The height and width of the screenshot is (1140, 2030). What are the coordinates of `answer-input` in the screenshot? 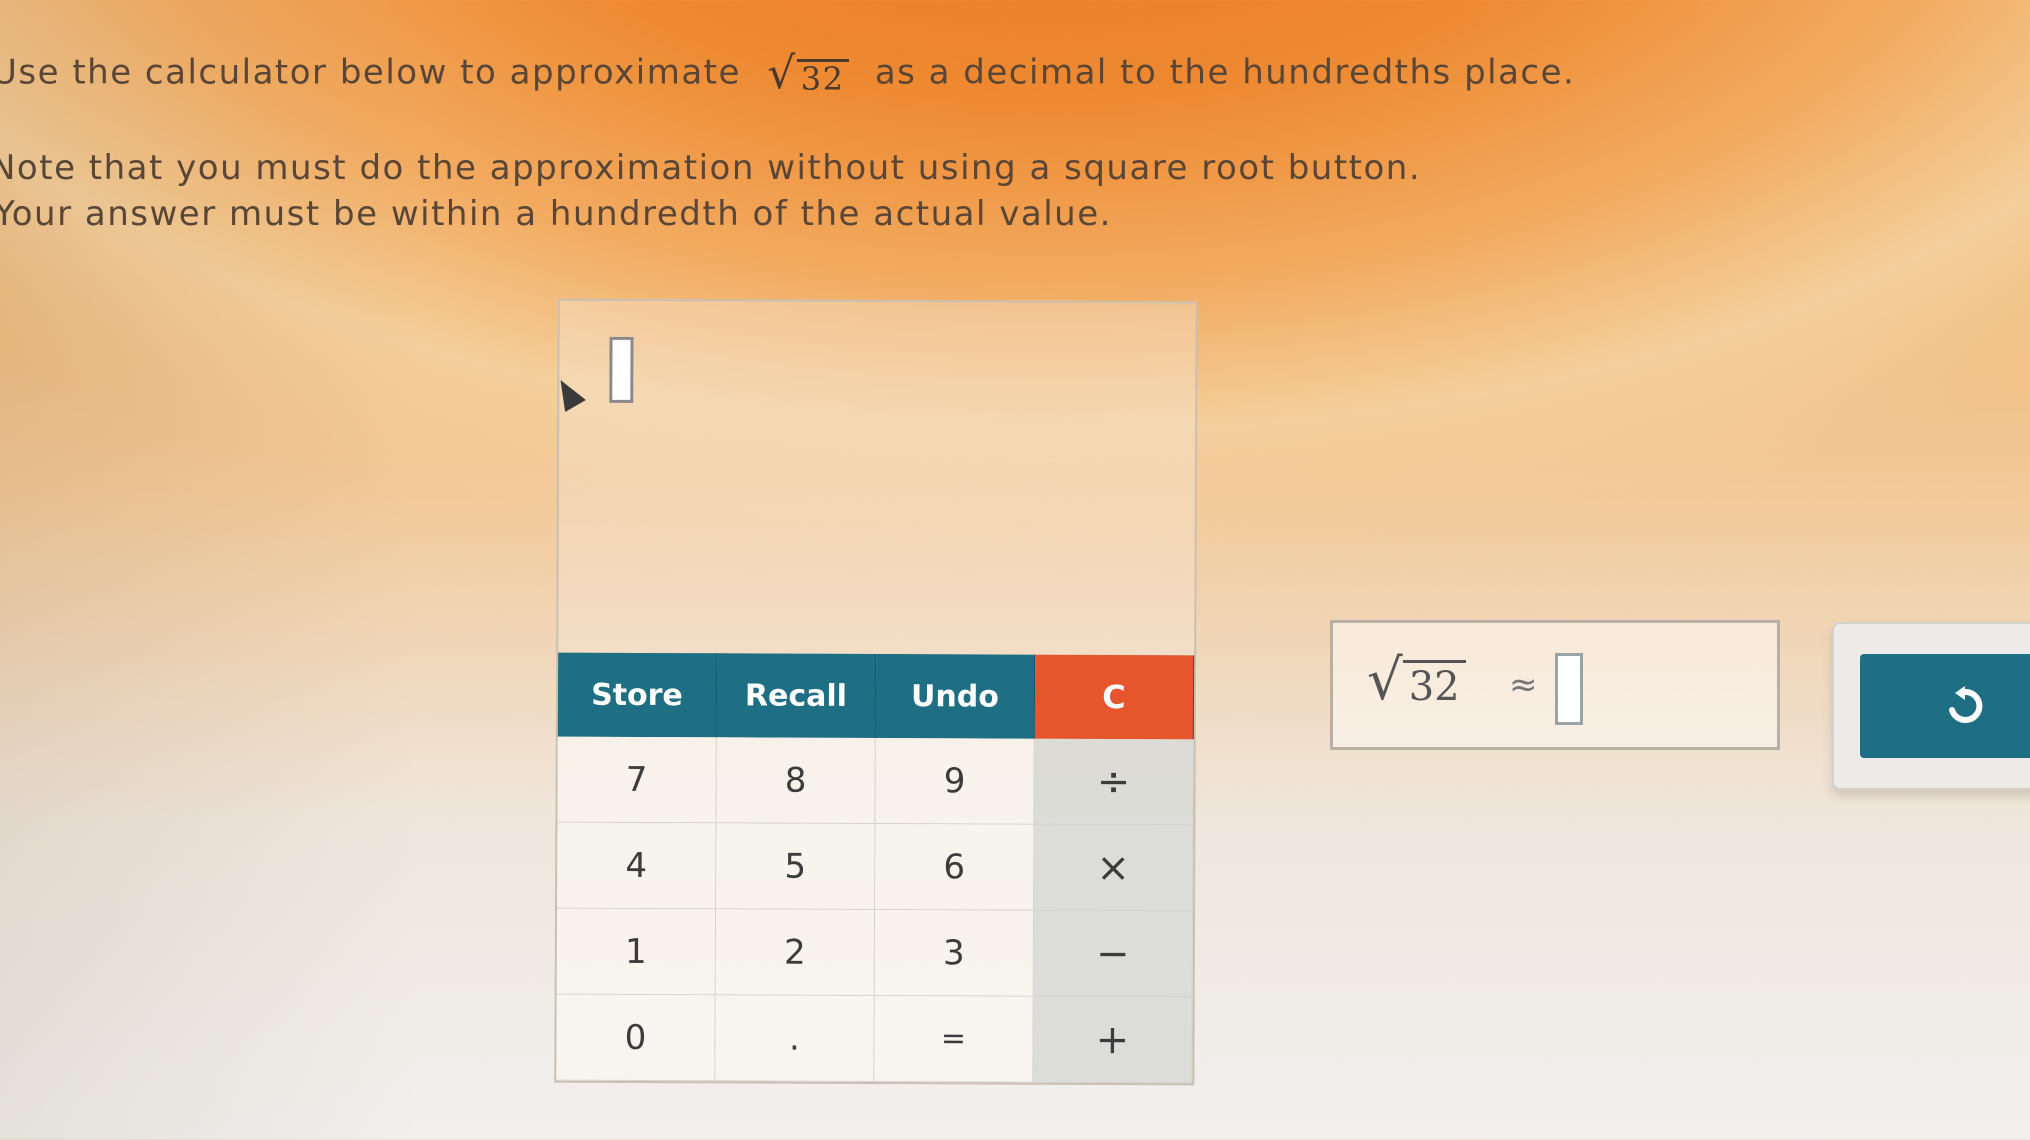 It's located at (1569, 689).